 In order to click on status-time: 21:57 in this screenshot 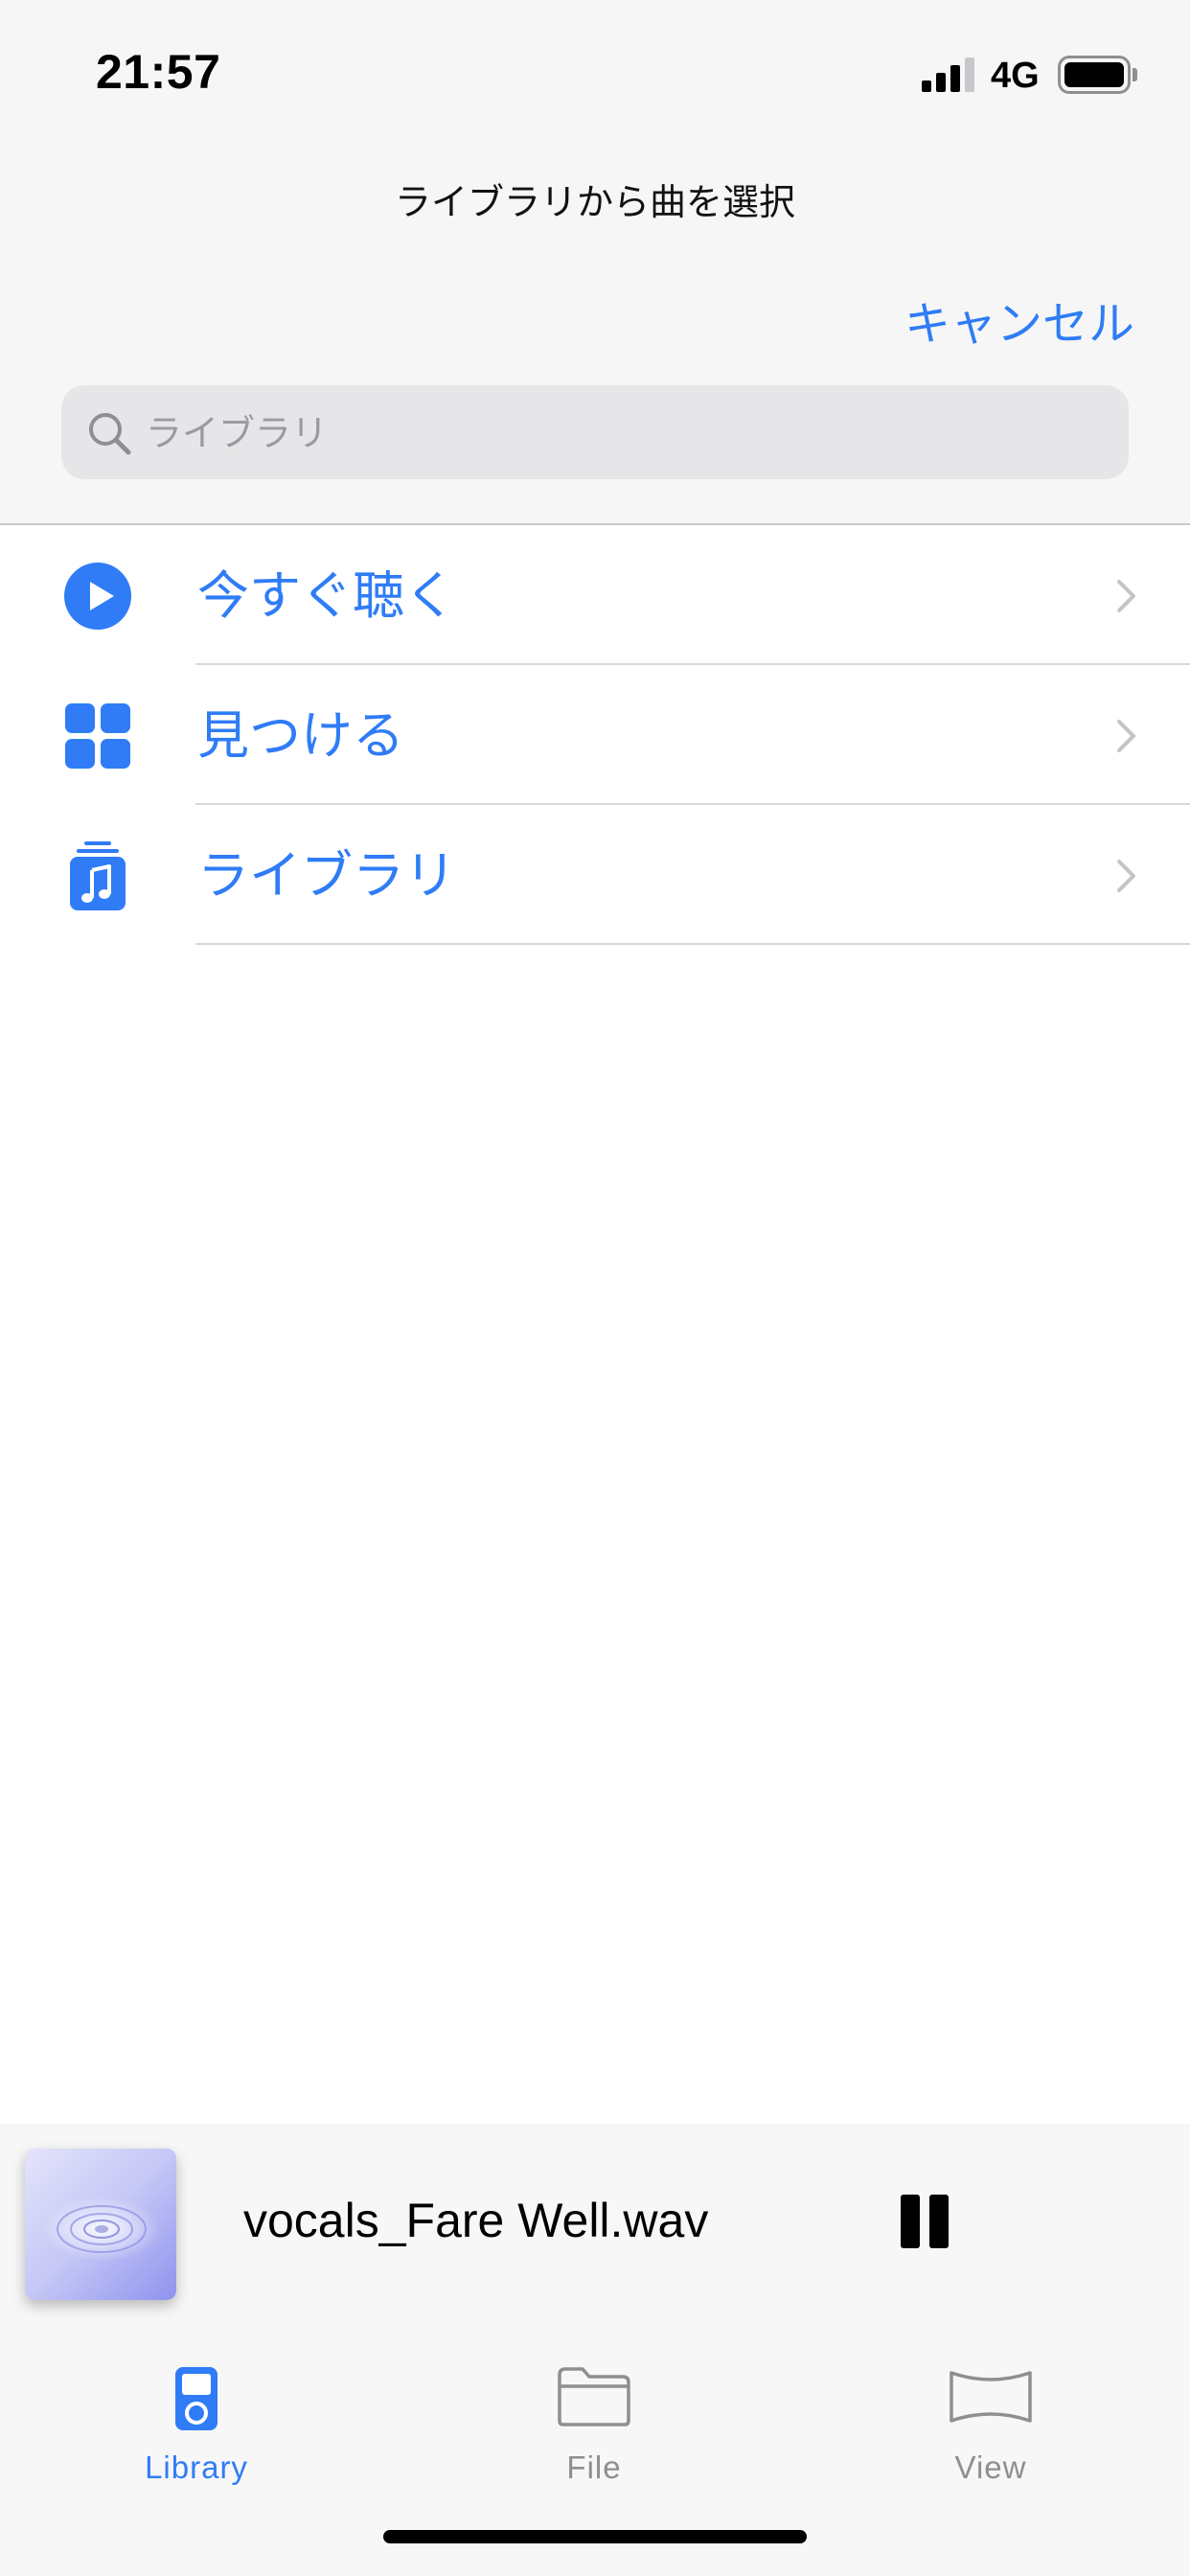, I will do `click(159, 72)`.